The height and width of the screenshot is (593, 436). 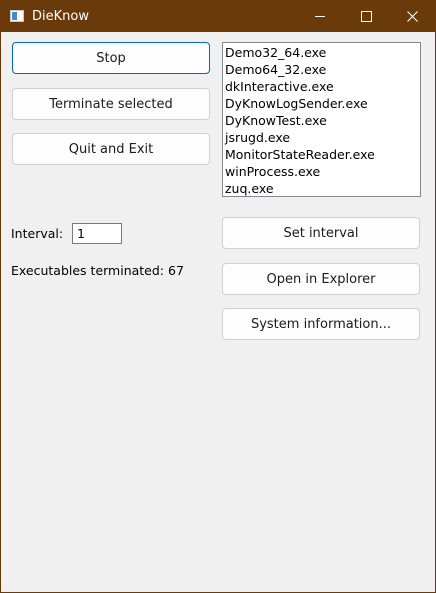 I want to click on stop-button: Stop, so click(x=111, y=58).